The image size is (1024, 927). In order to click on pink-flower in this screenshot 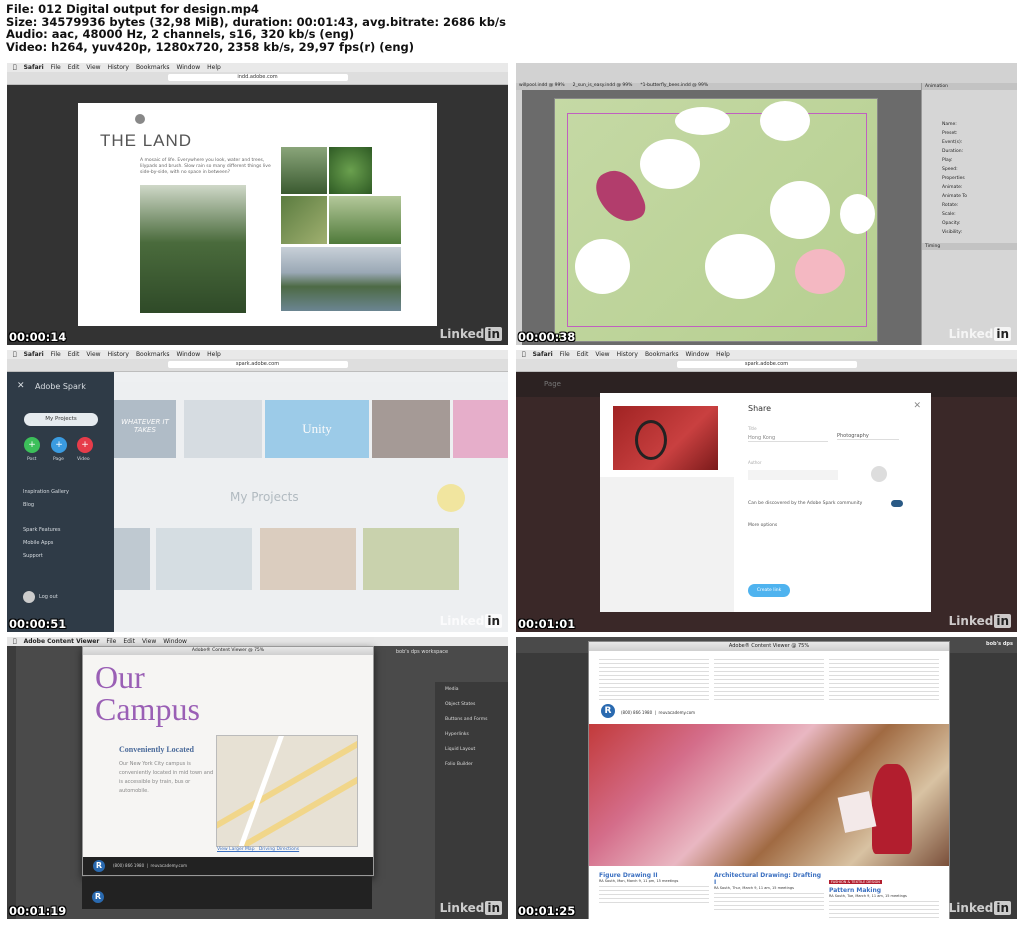, I will do `click(820, 271)`.